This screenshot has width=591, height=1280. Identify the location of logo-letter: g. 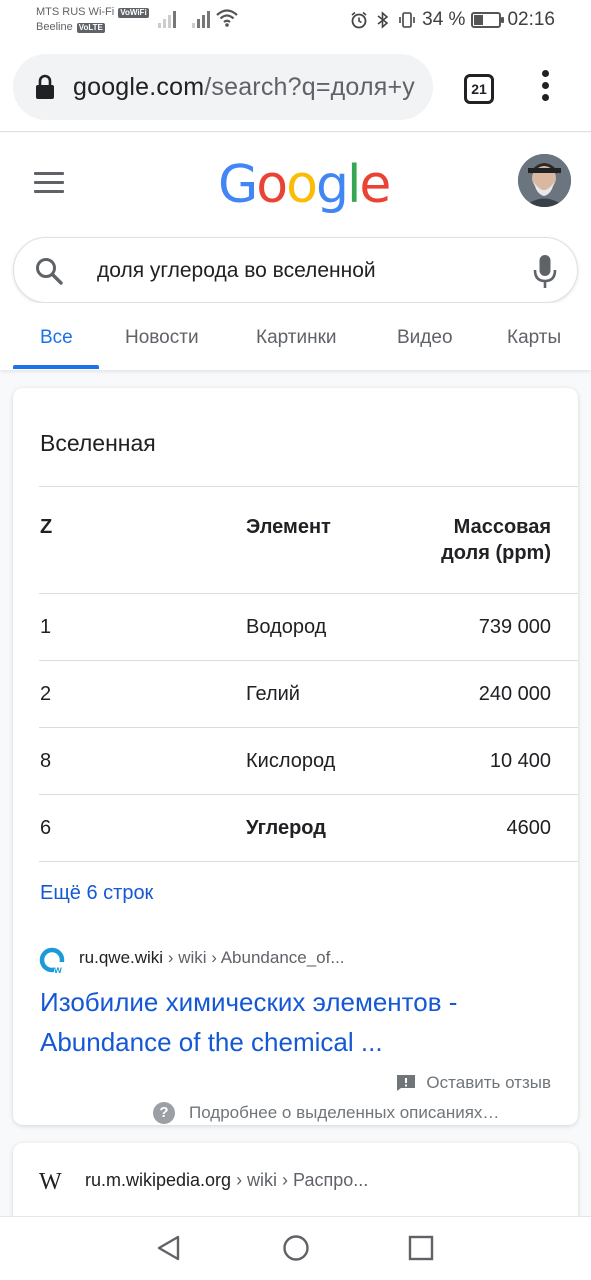
(332, 185).